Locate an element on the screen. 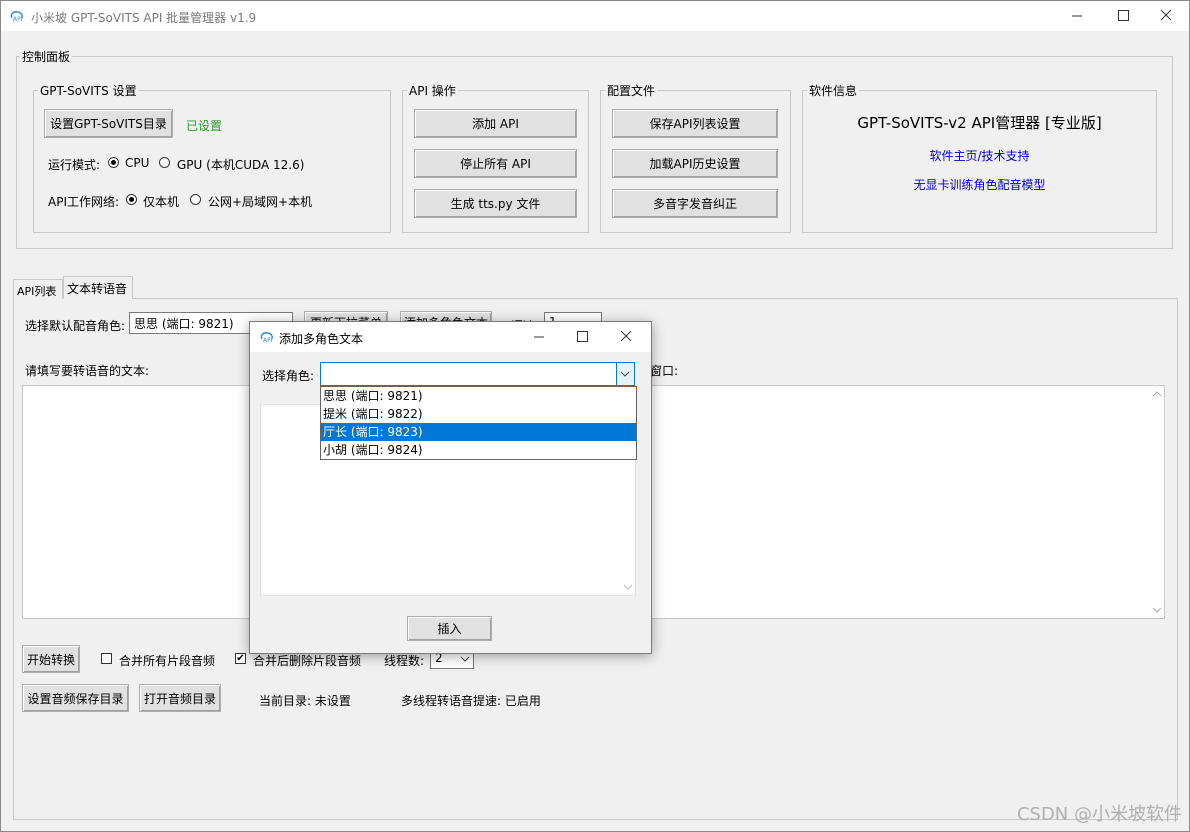 Image resolution: width=1190 pixels, height=832 pixels. save-api-list-button: 保存API列表设置 is located at coordinates (695, 123).